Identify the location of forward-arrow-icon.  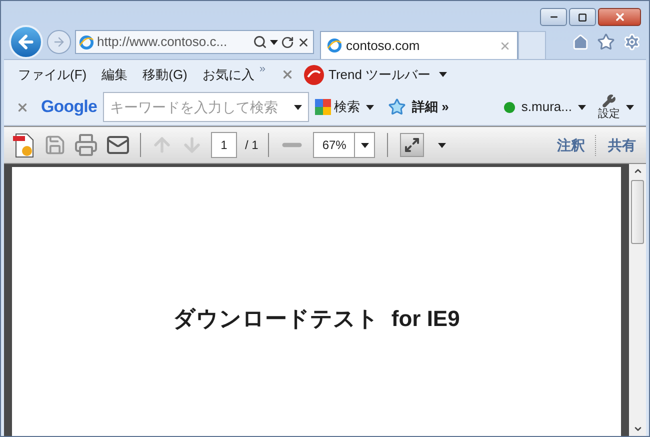
(59, 42).